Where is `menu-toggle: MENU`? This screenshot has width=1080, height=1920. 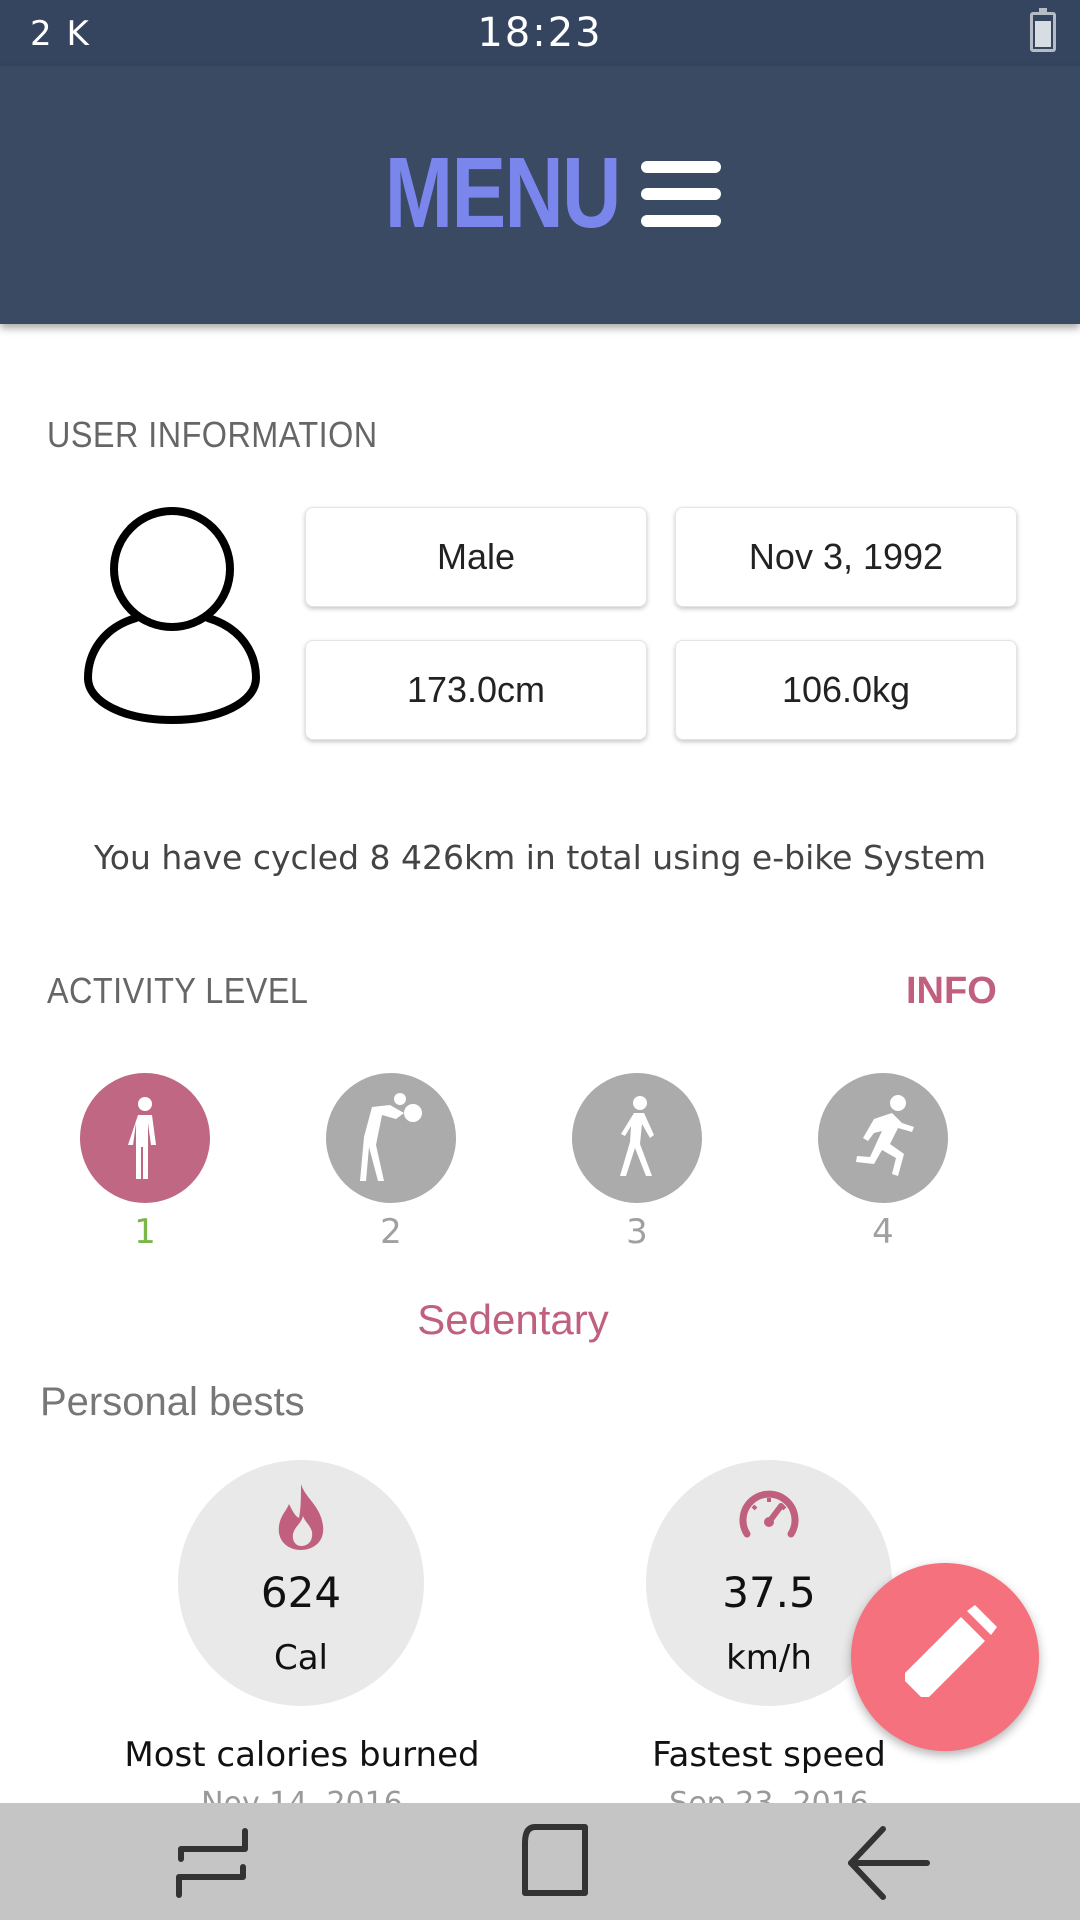 menu-toggle: MENU is located at coordinates (540, 193).